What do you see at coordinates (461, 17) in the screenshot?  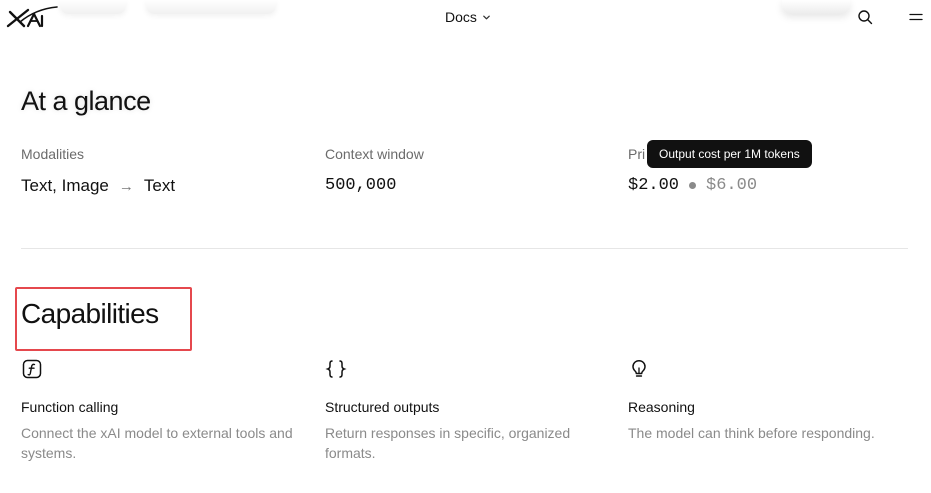 I see `docs-label: Docs` at bounding box center [461, 17].